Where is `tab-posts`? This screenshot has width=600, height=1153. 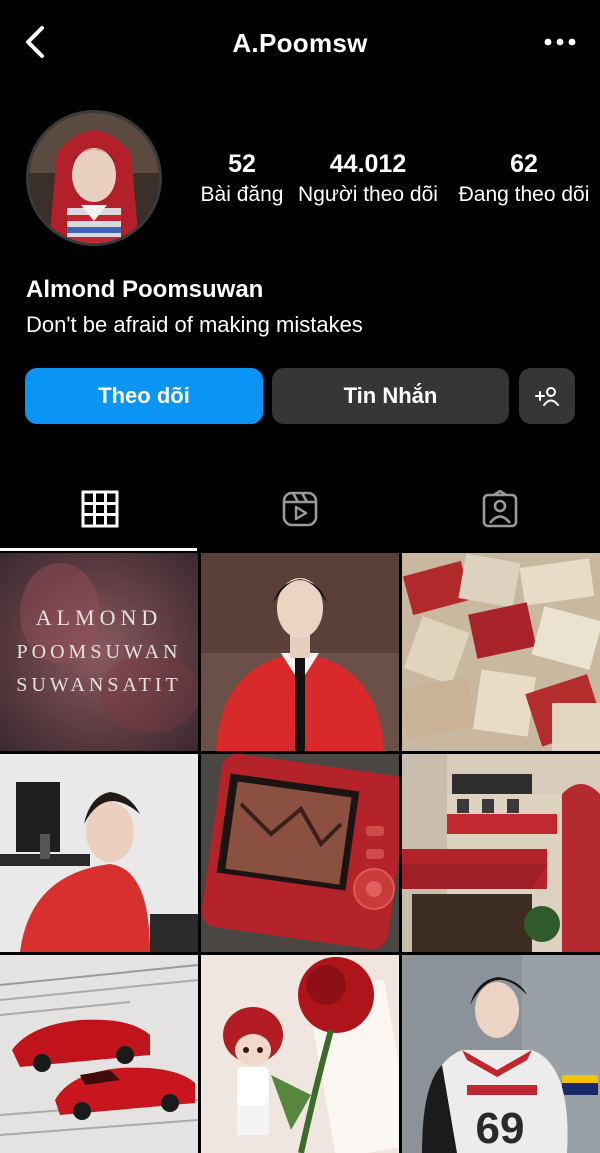 tab-posts is located at coordinates (100, 509).